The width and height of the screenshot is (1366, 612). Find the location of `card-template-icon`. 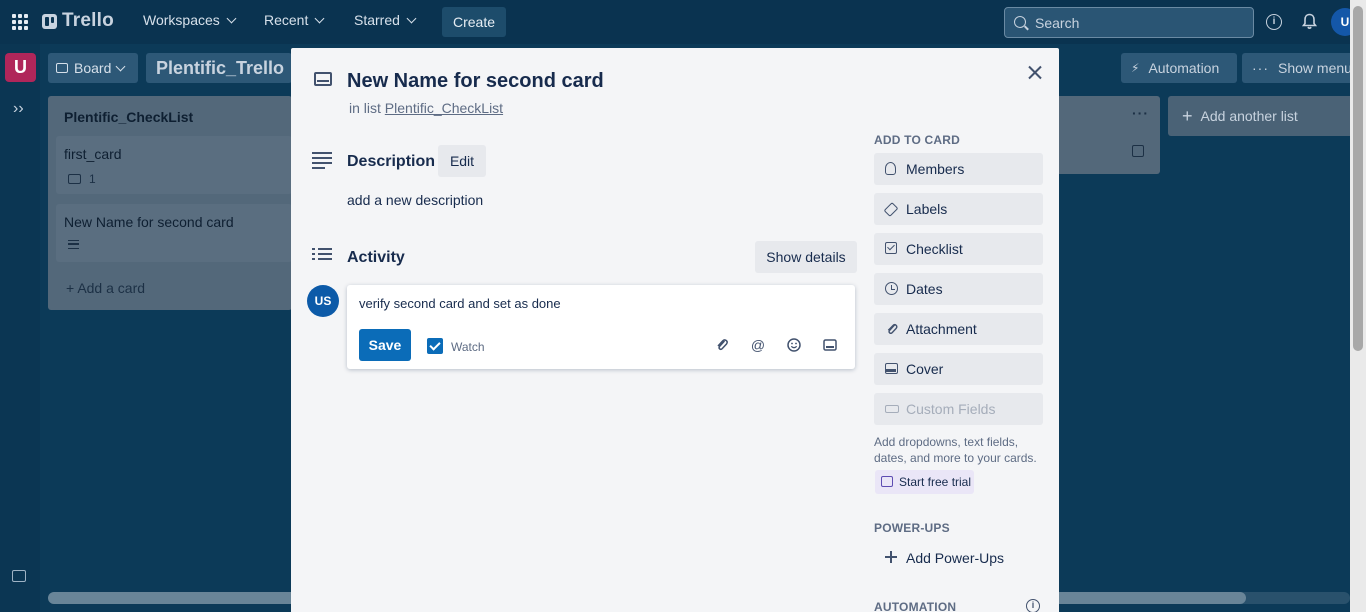

card-template-icon is located at coordinates (1138, 151).